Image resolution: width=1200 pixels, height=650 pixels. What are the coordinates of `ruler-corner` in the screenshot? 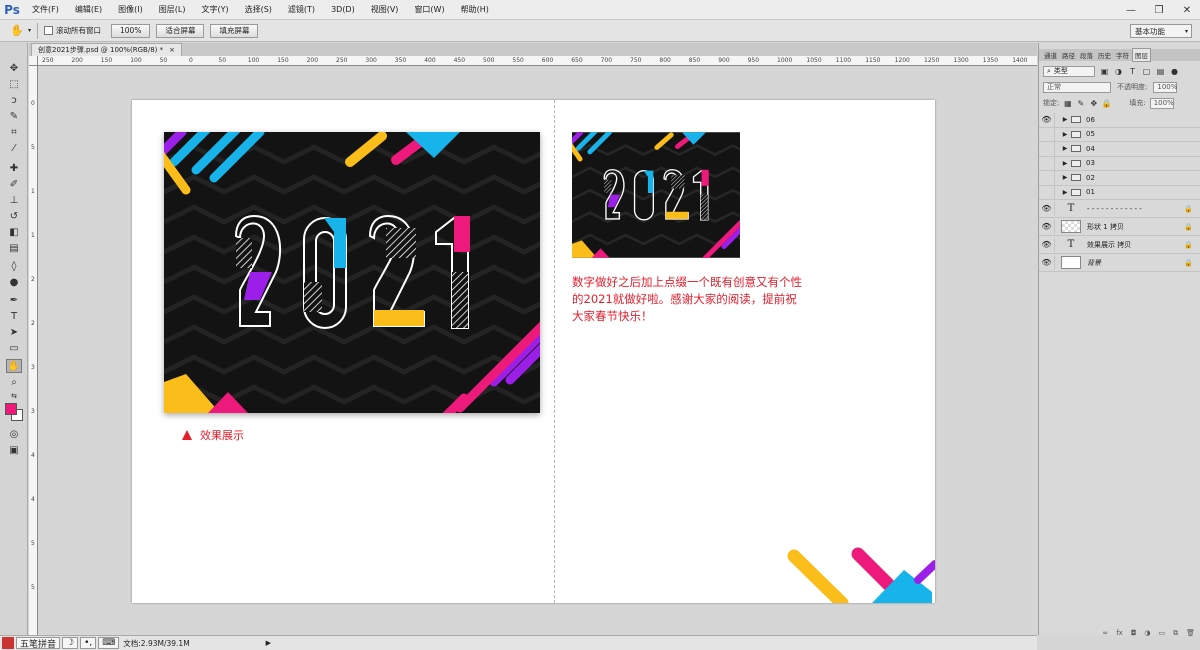 It's located at (33, 61).